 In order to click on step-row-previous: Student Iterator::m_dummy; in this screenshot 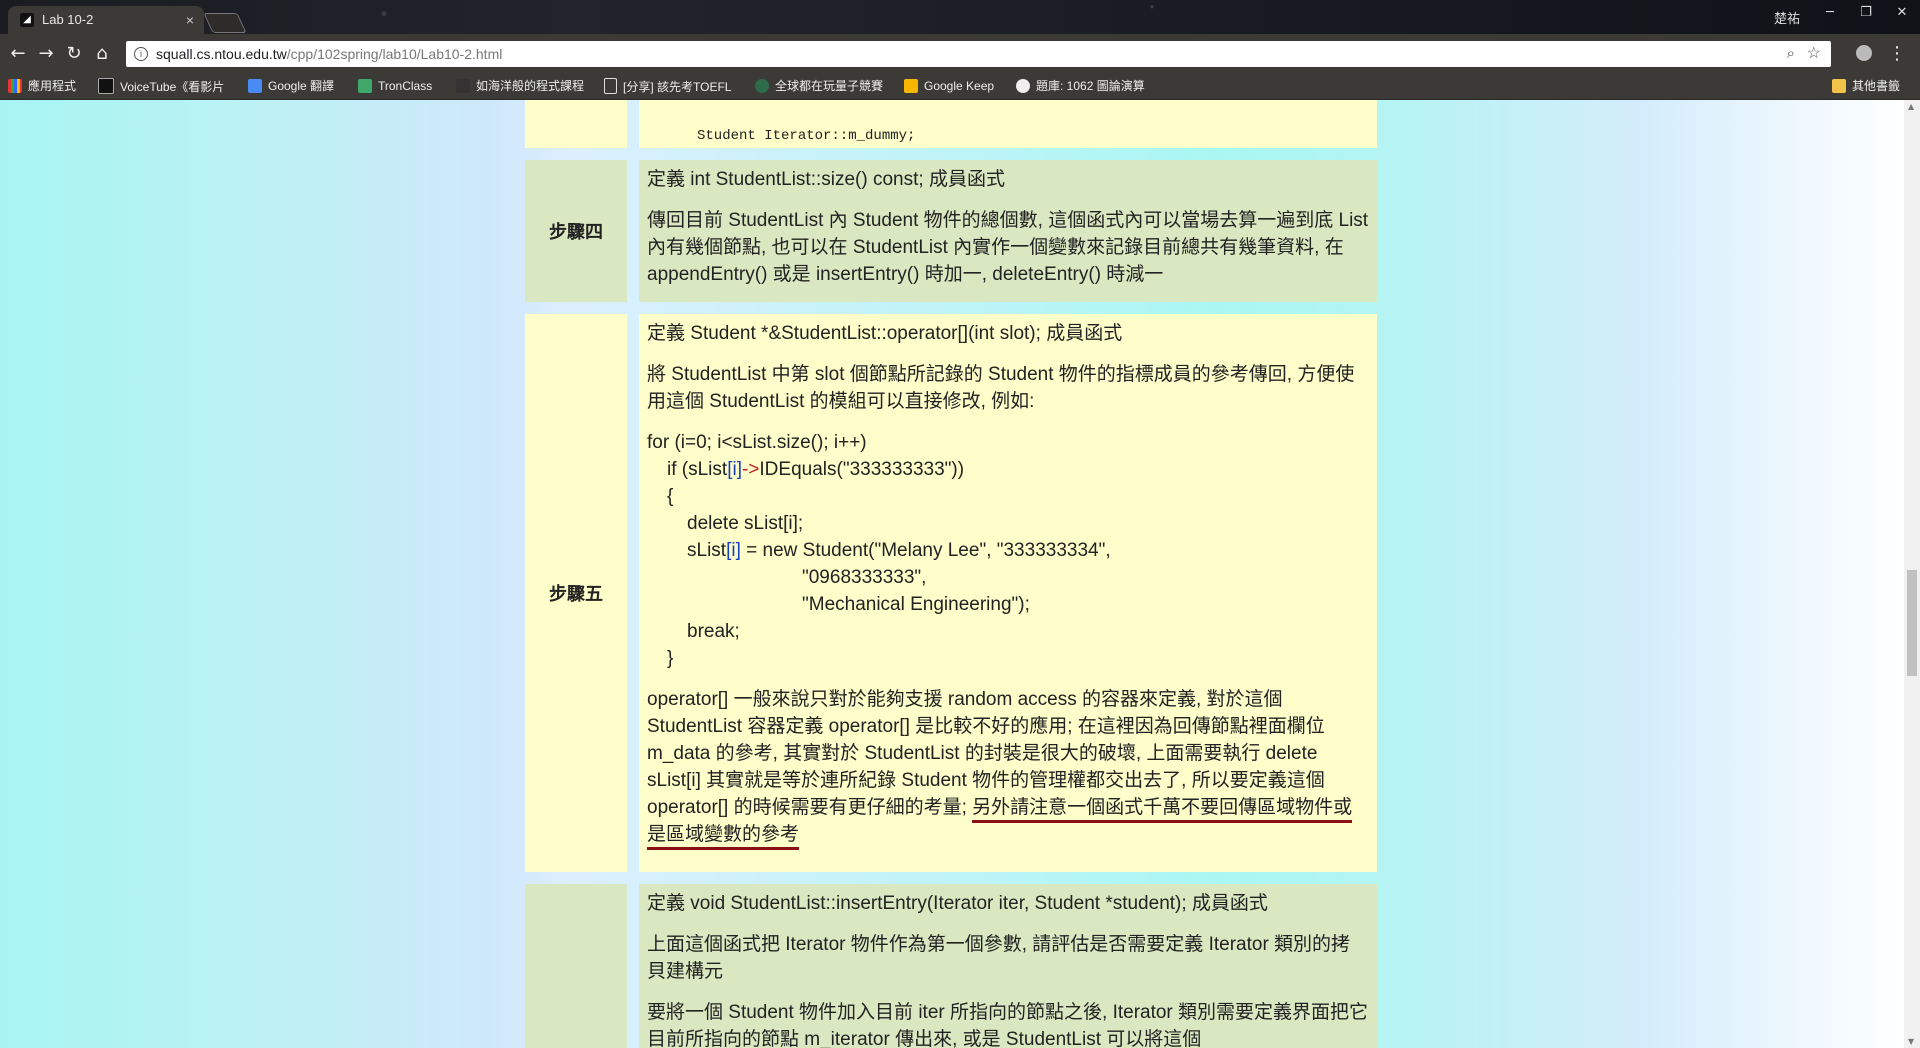, I will do `click(951, 124)`.